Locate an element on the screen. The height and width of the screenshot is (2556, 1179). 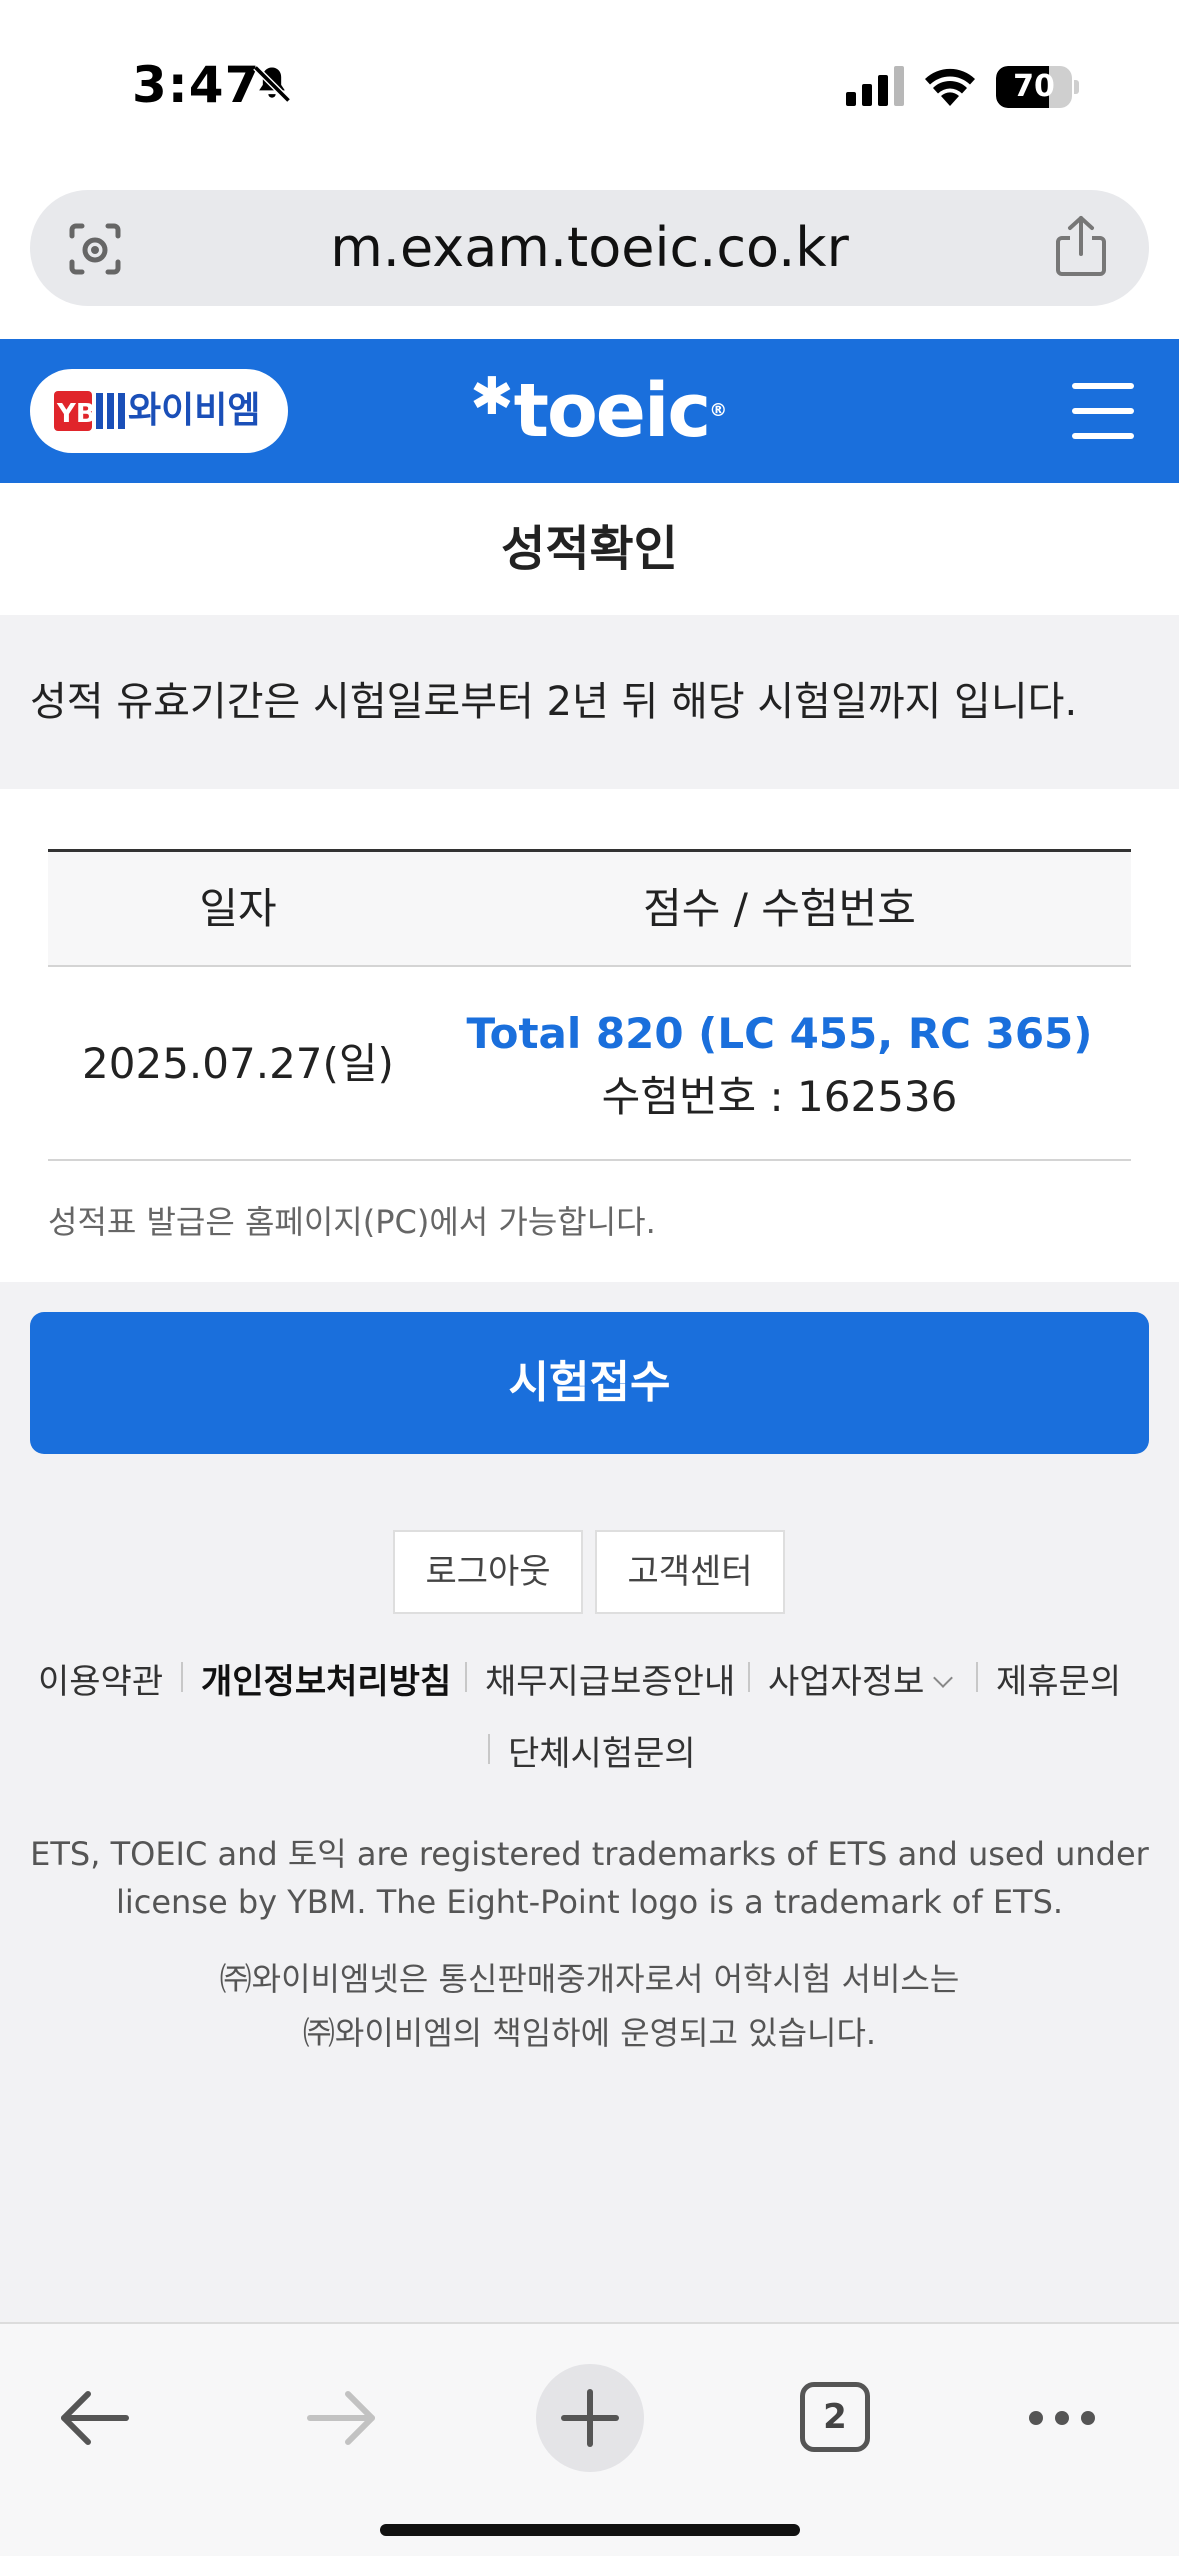
exam-number: 수험번호 : 162536 is located at coordinates (779, 1096).